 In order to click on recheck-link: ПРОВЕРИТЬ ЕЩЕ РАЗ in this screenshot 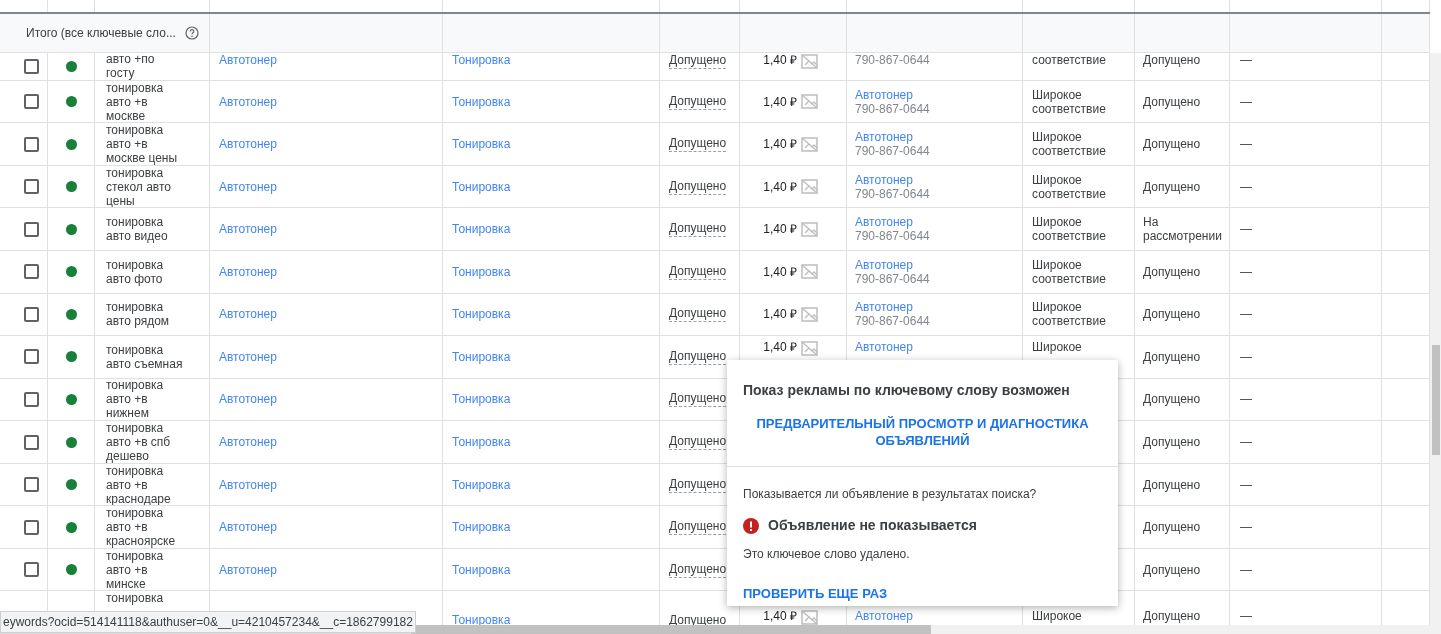, I will do `click(815, 594)`.